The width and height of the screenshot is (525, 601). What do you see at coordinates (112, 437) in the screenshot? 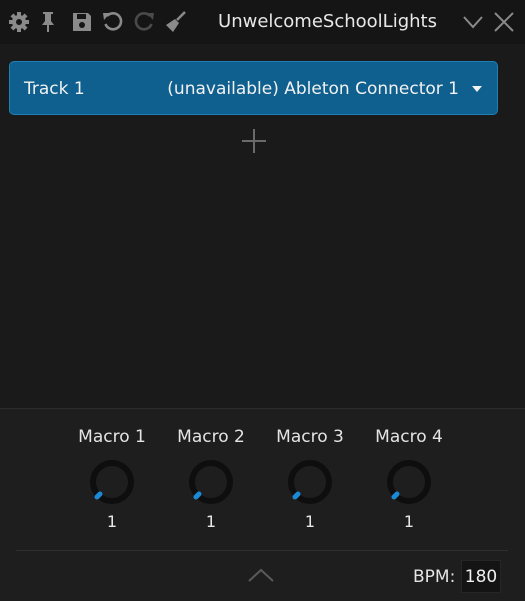
I see `macro-label: Macro 1` at bounding box center [112, 437].